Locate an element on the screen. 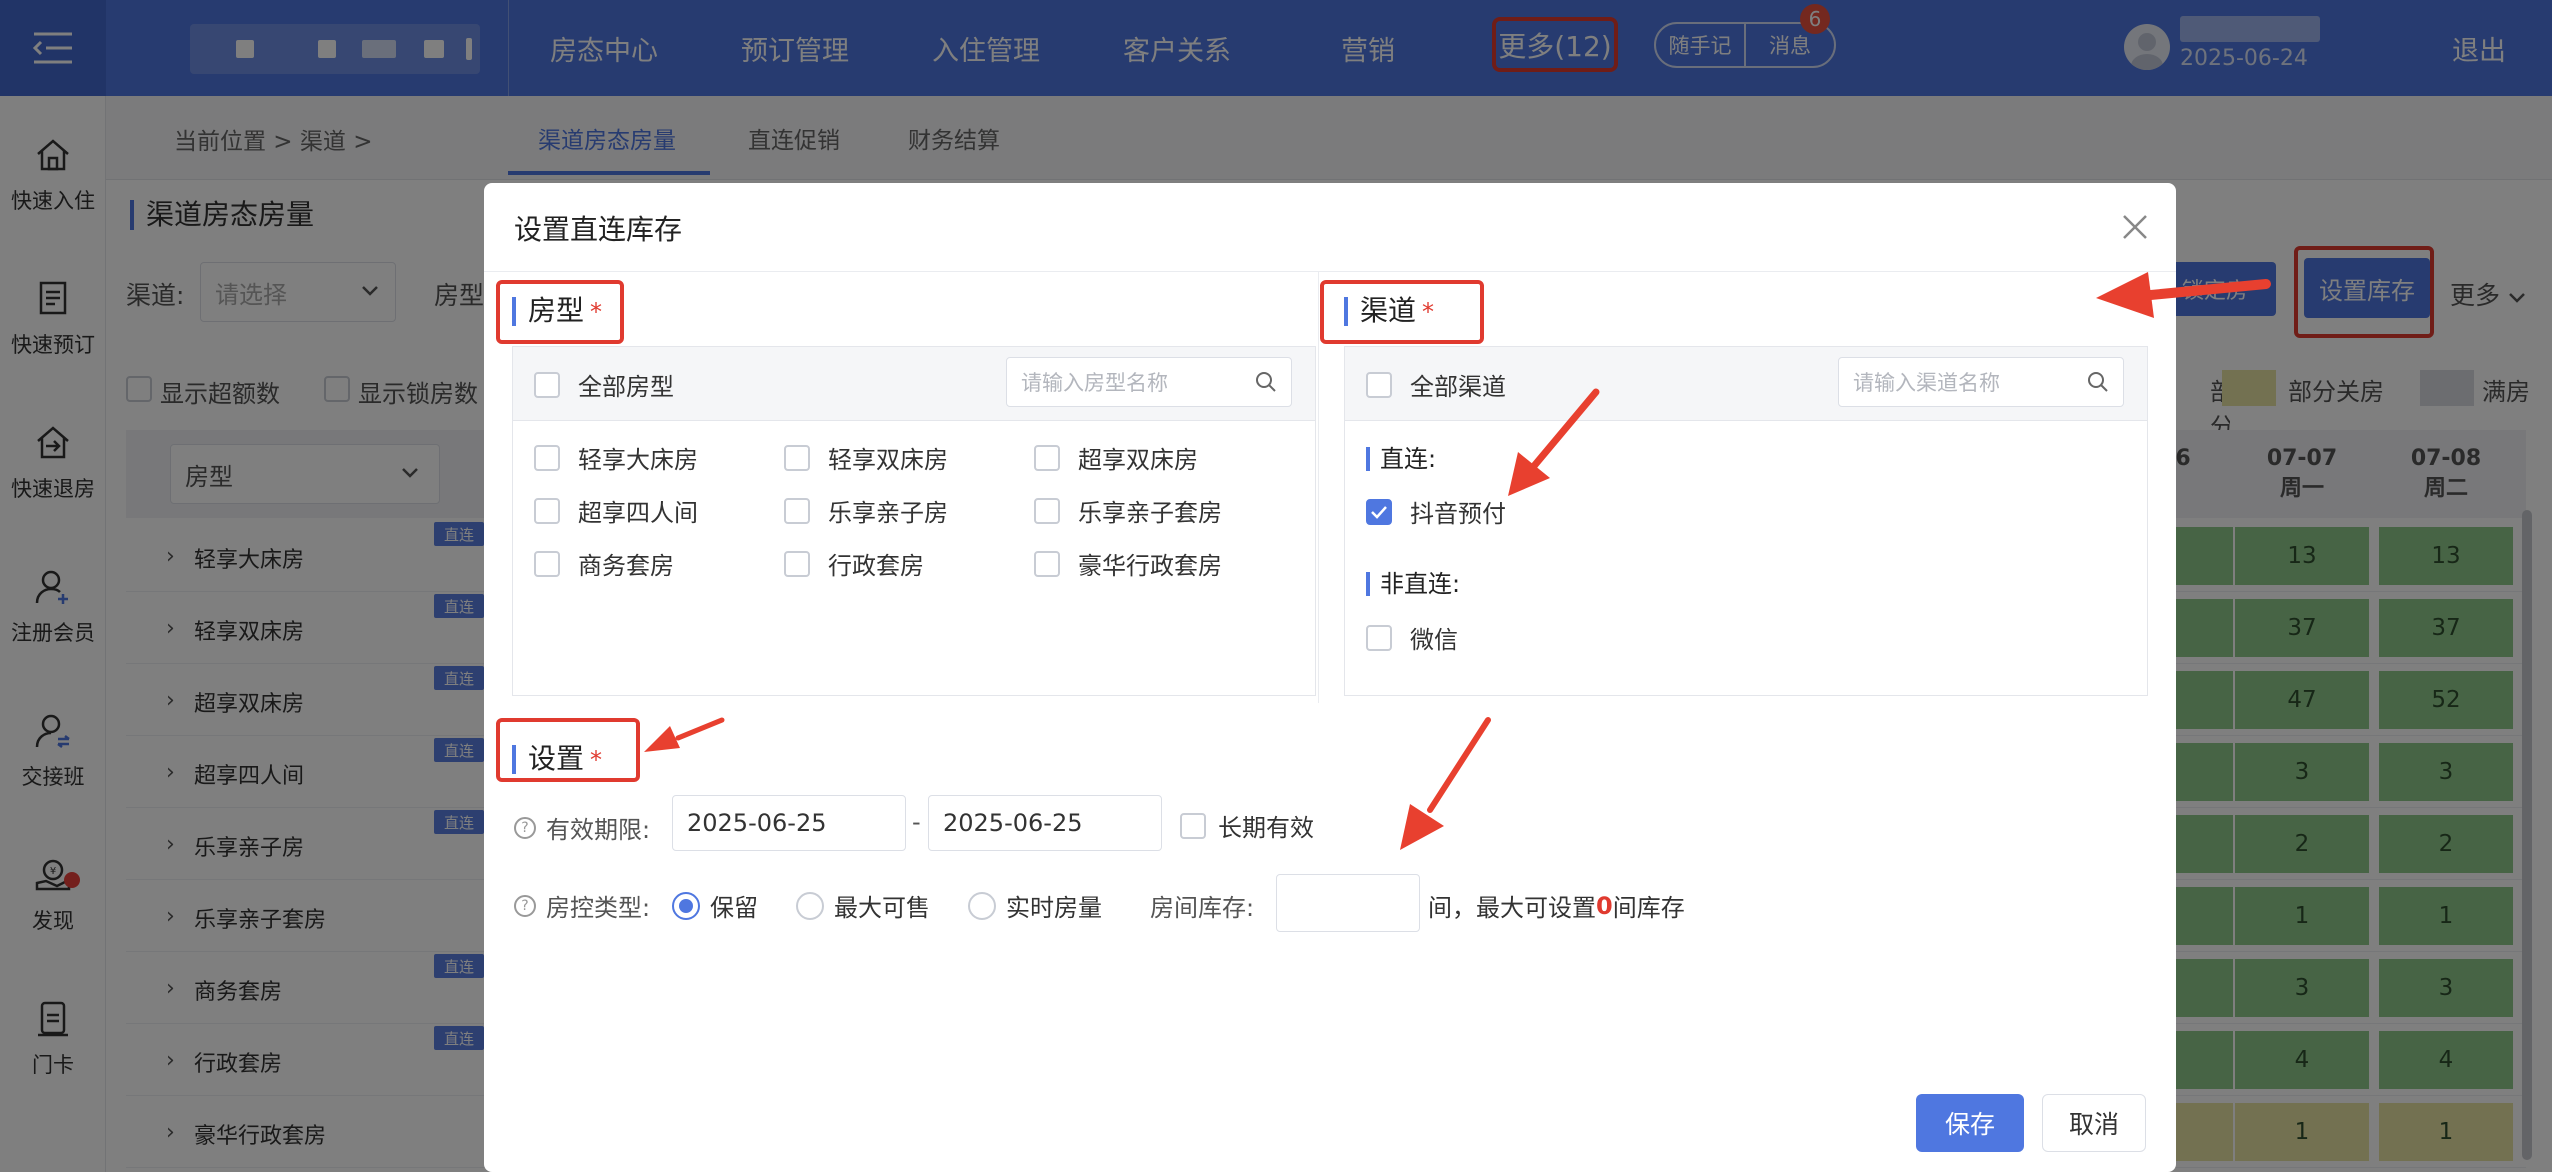 This screenshot has height=1172, width=2552. stock-hint: 间，最大可设置 0 间库存 is located at coordinates (1556, 905).